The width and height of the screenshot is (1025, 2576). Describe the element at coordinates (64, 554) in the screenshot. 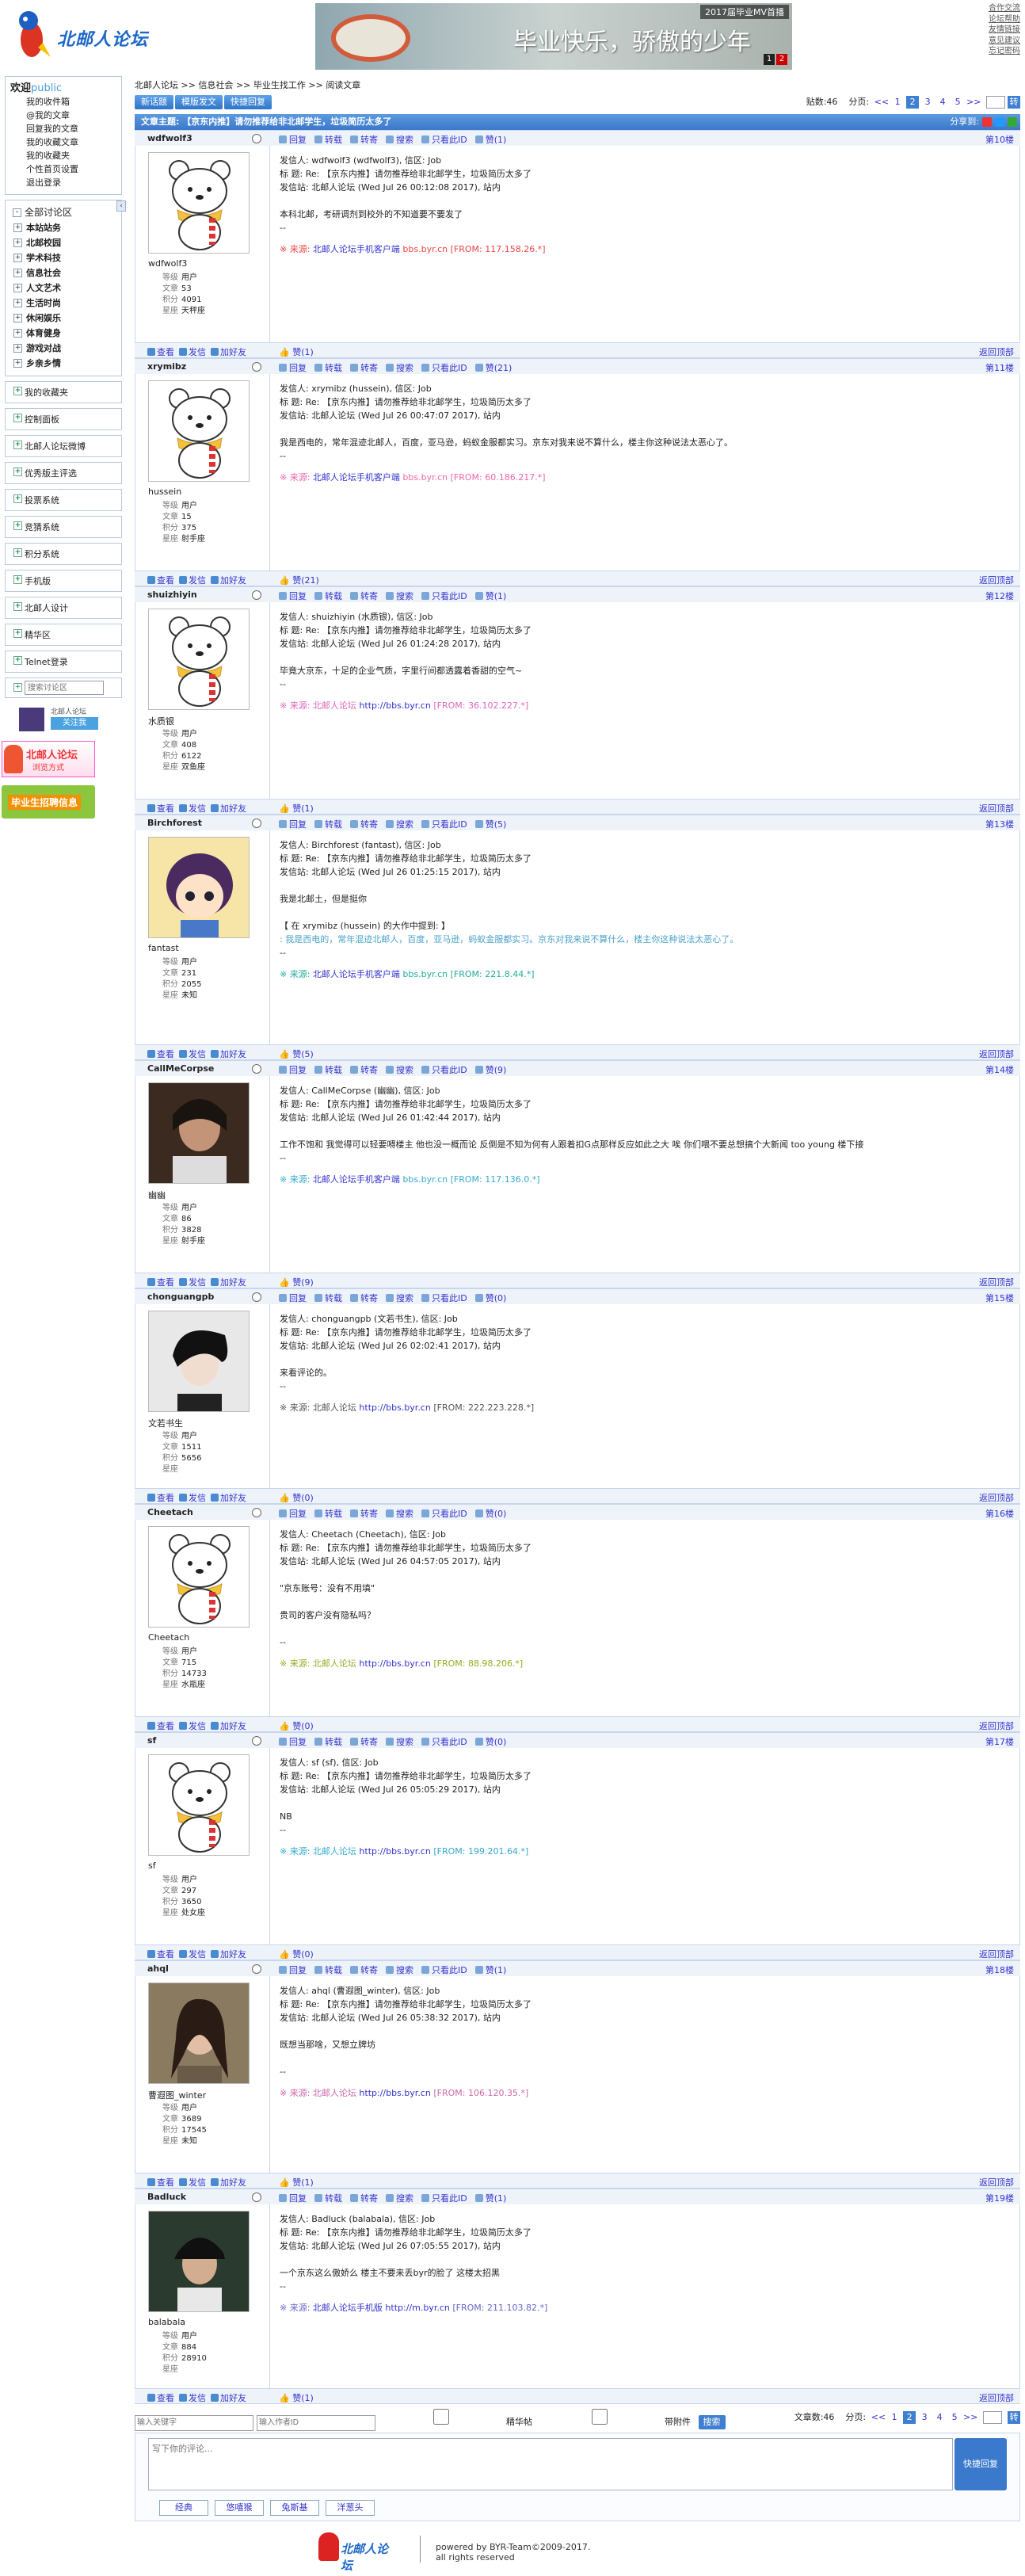

I see `points-system-item: 积分系统` at that location.